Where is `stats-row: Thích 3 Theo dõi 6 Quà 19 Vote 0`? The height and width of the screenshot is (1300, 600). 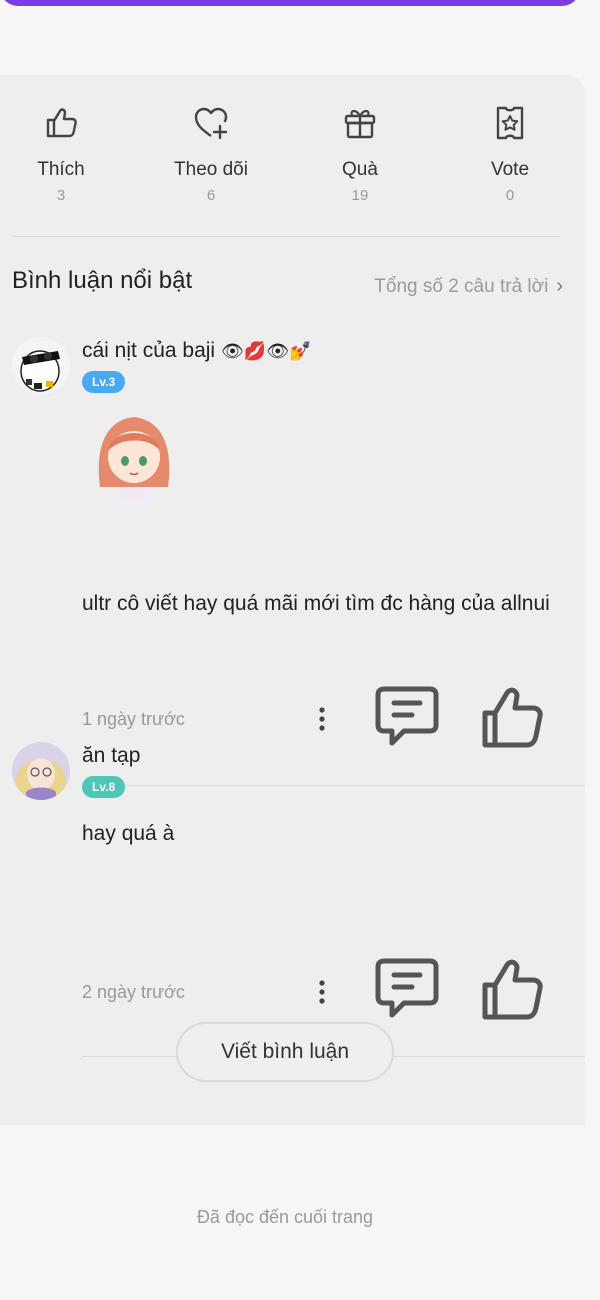 stats-row: Thích 3 Theo dõi 6 Quà 19 Vote 0 is located at coordinates (292, 156).